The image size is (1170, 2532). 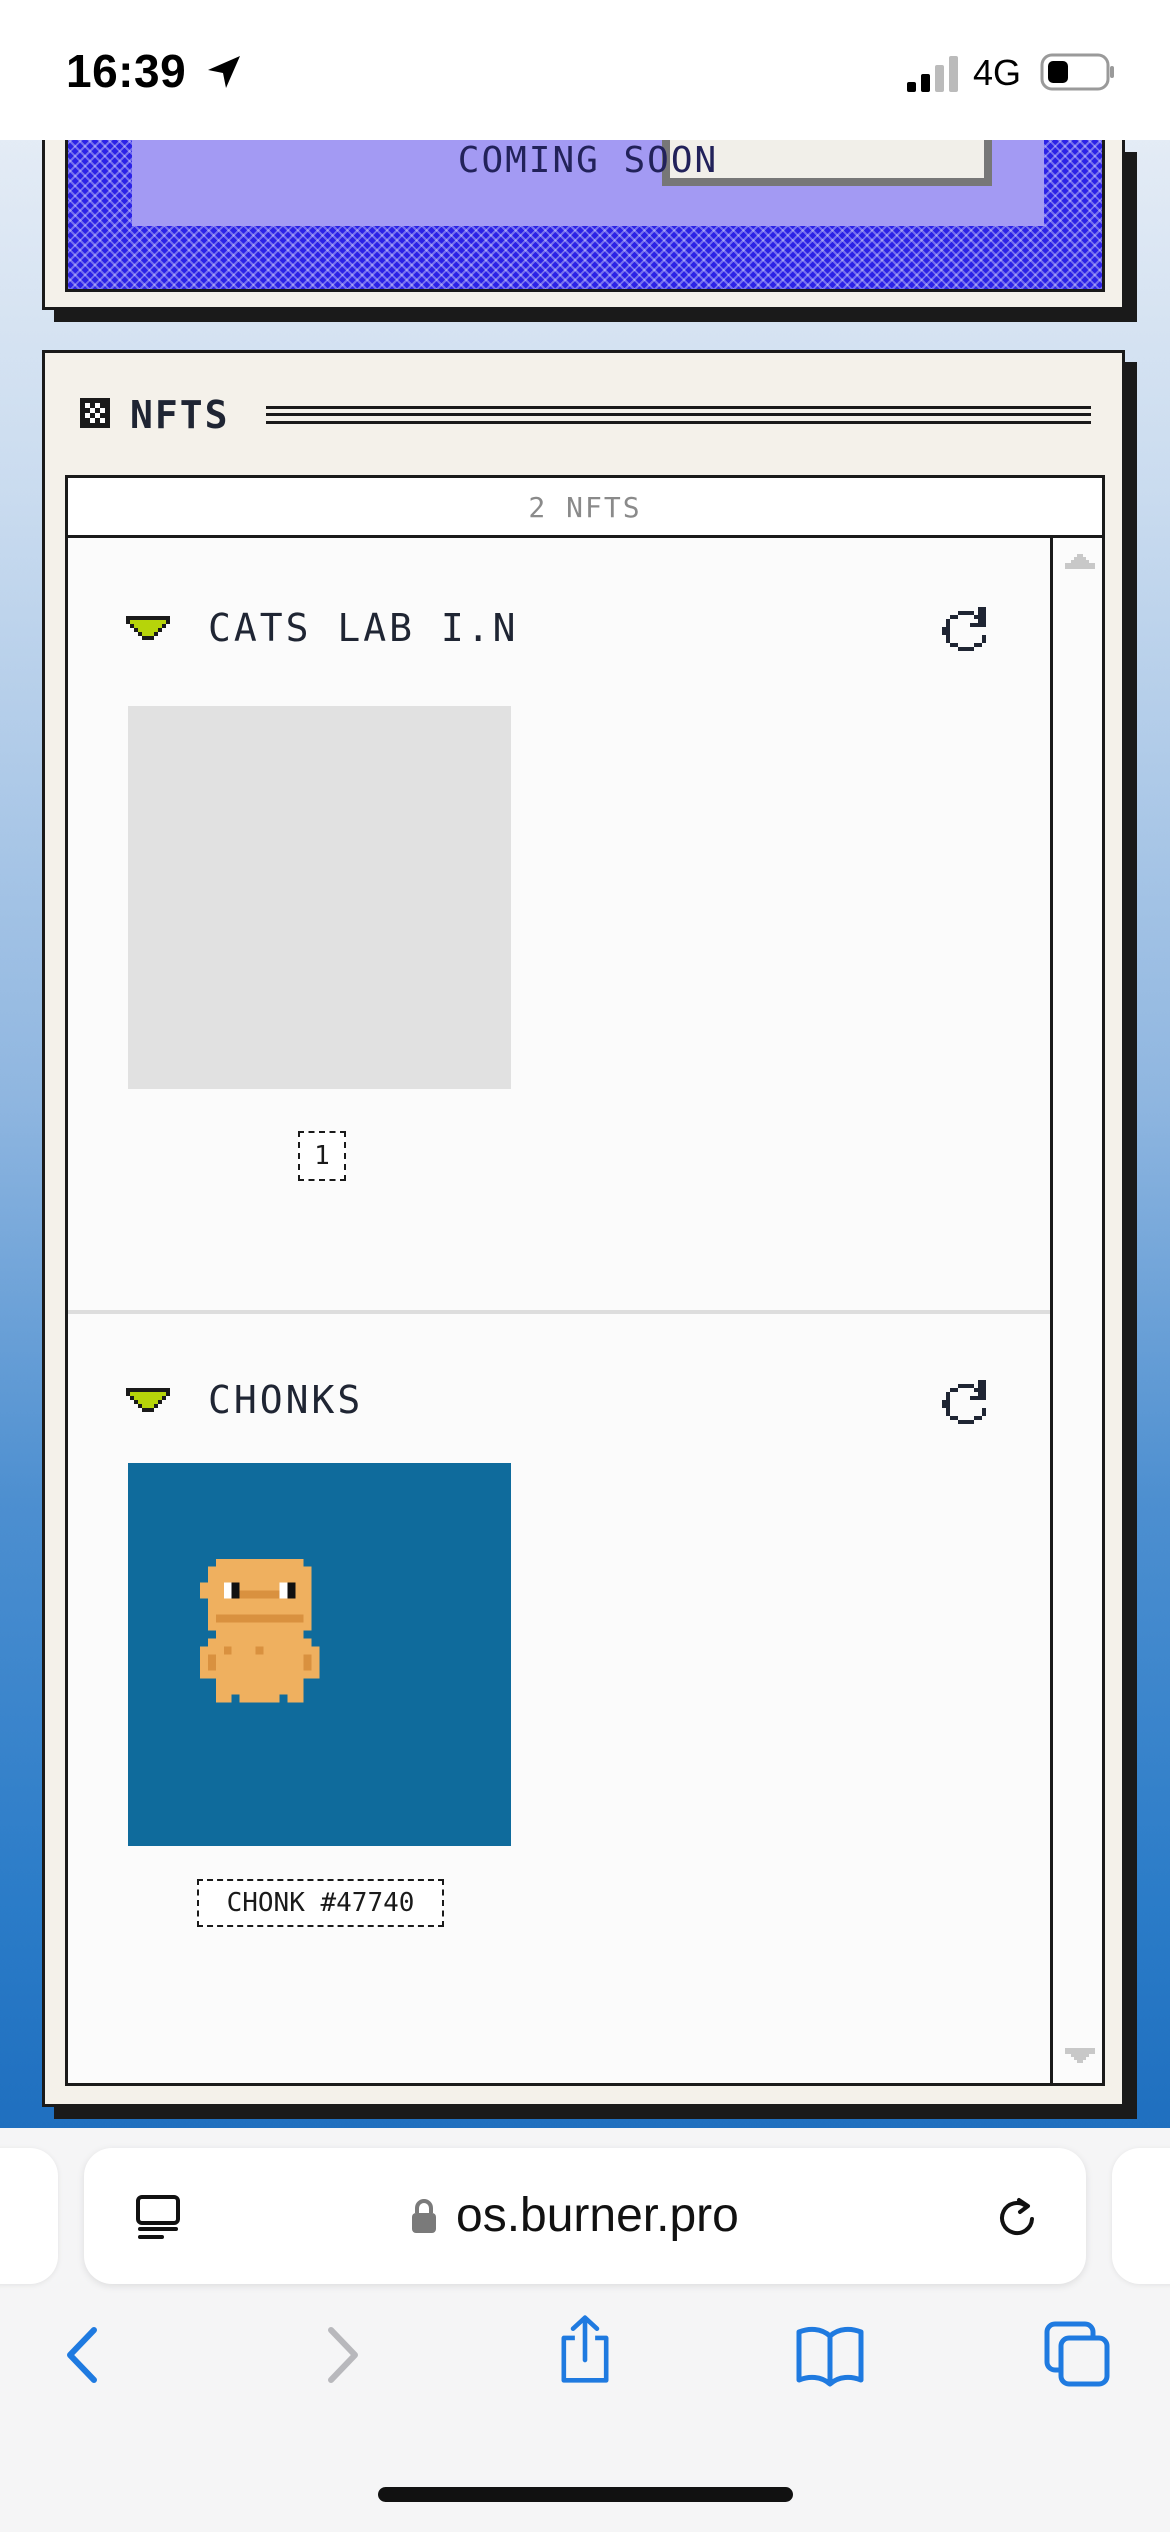 I want to click on nft-count-bar: 2 NFTS, so click(x=585, y=508).